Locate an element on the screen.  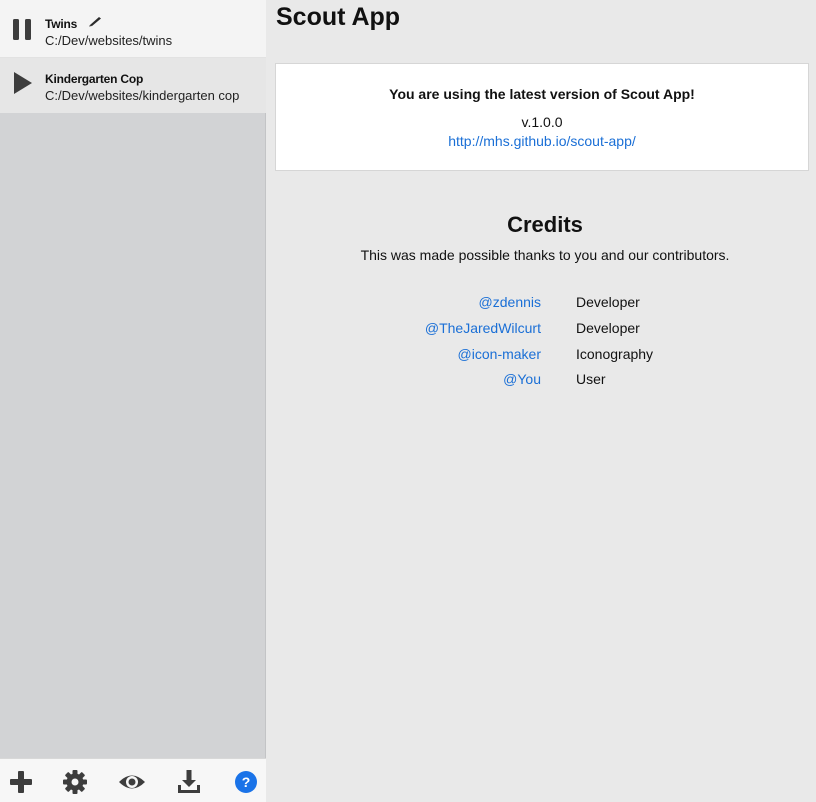
contributor-link: @TheJaredWilcurt is located at coordinates (483, 328).